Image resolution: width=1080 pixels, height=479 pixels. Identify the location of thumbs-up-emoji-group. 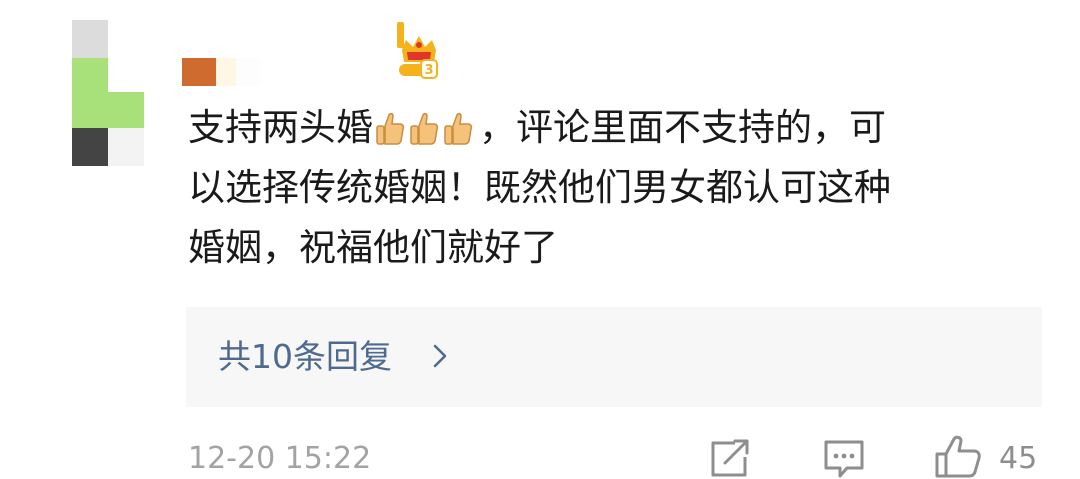
(426, 134).